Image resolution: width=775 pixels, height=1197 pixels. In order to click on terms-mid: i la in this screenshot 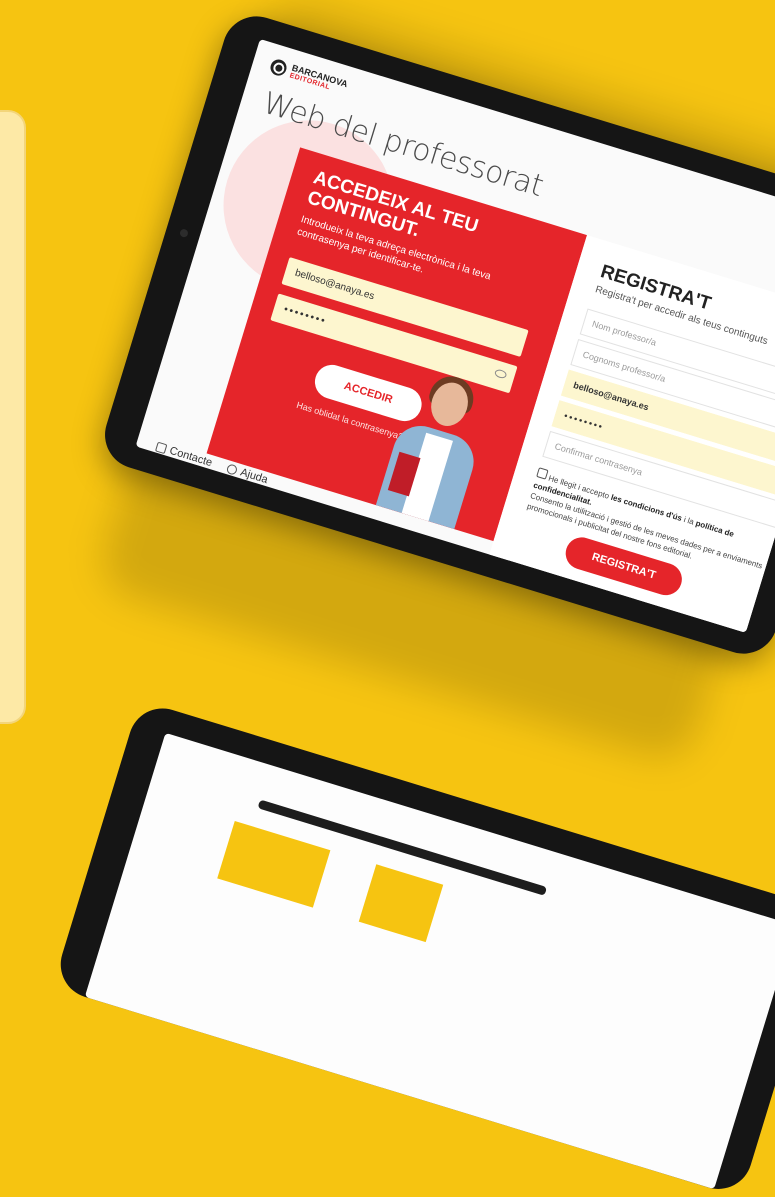, I will do `click(689, 521)`.